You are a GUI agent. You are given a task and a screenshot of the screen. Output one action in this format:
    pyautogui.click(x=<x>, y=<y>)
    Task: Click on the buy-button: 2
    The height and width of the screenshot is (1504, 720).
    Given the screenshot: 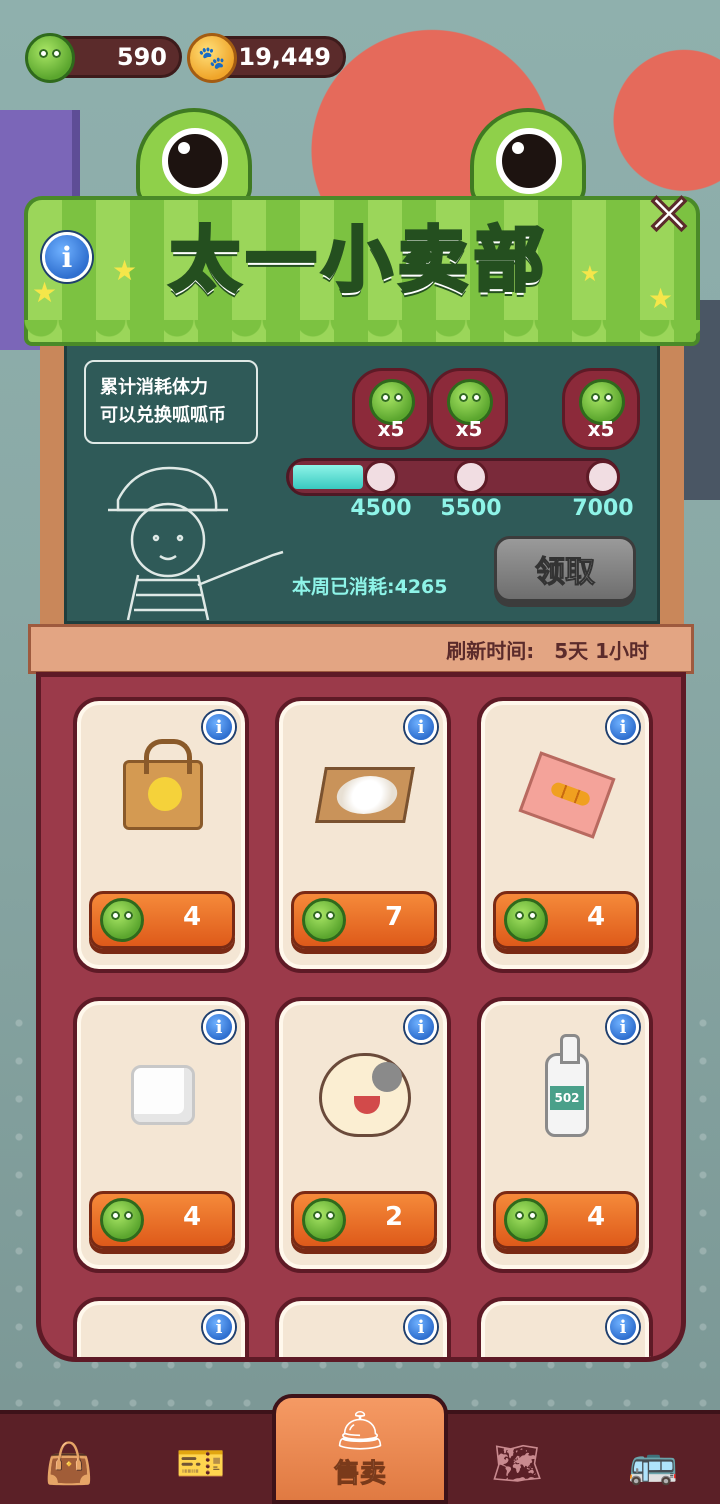 What is the action you would take?
    pyautogui.click(x=364, y=1220)
    